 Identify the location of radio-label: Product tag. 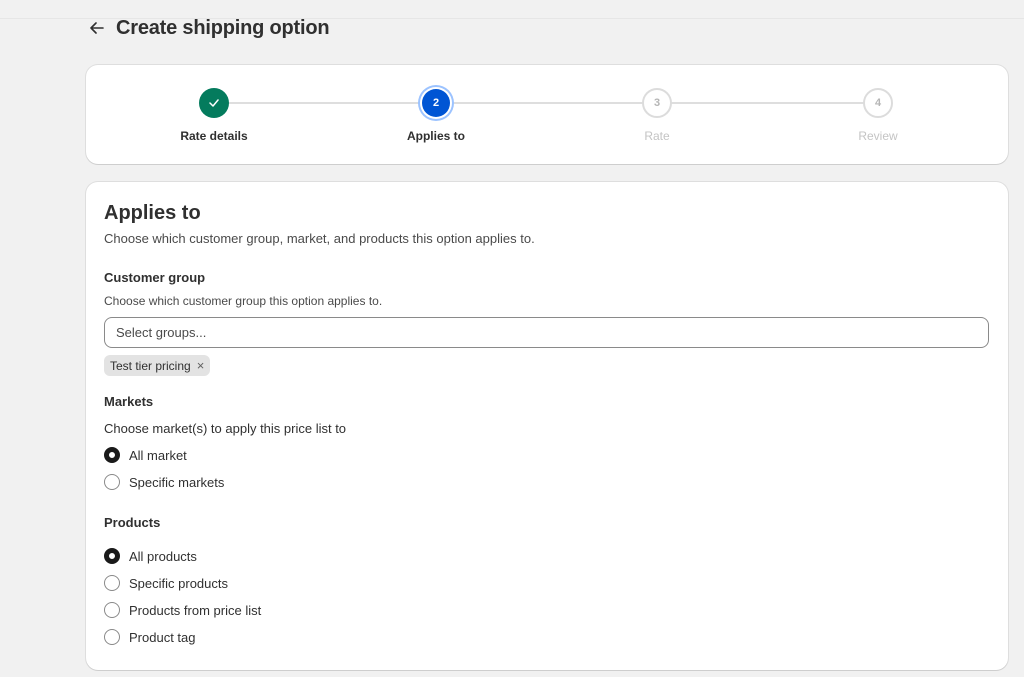
(162, 637).